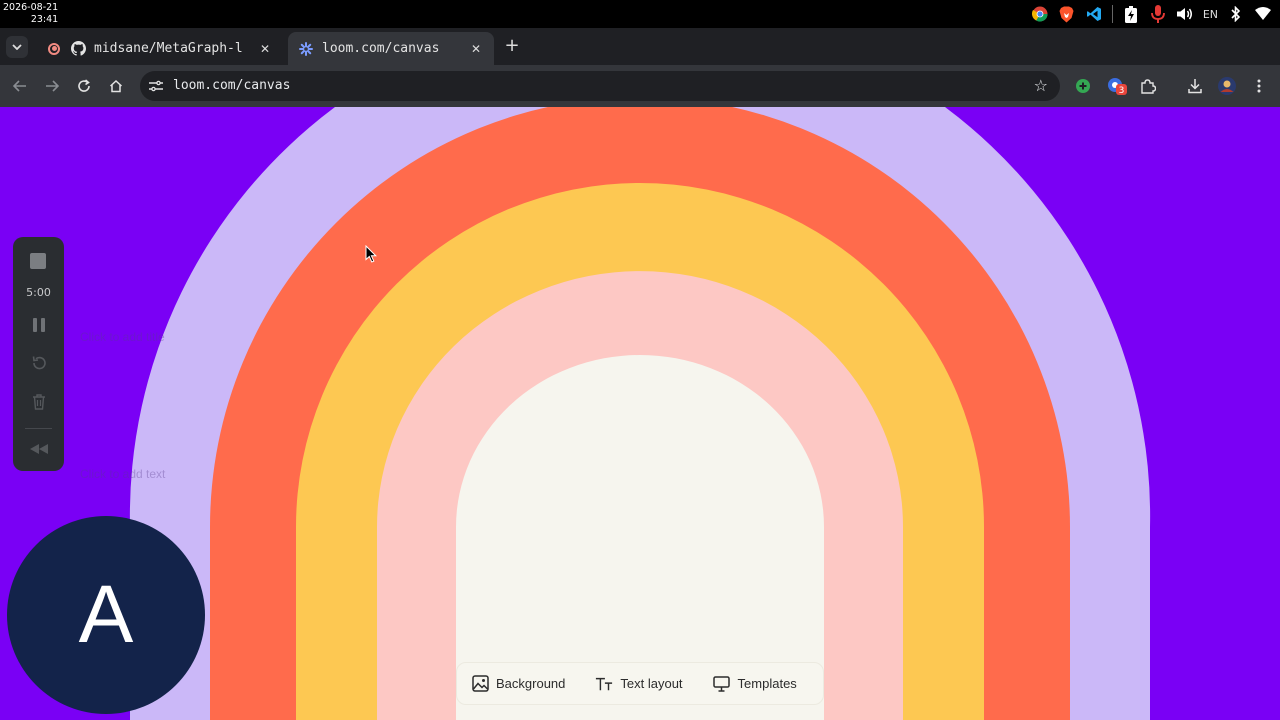  Describe the element at coordinates (651, 683) in the screenshot. I see `text-layout-label: Text layout` at that location.